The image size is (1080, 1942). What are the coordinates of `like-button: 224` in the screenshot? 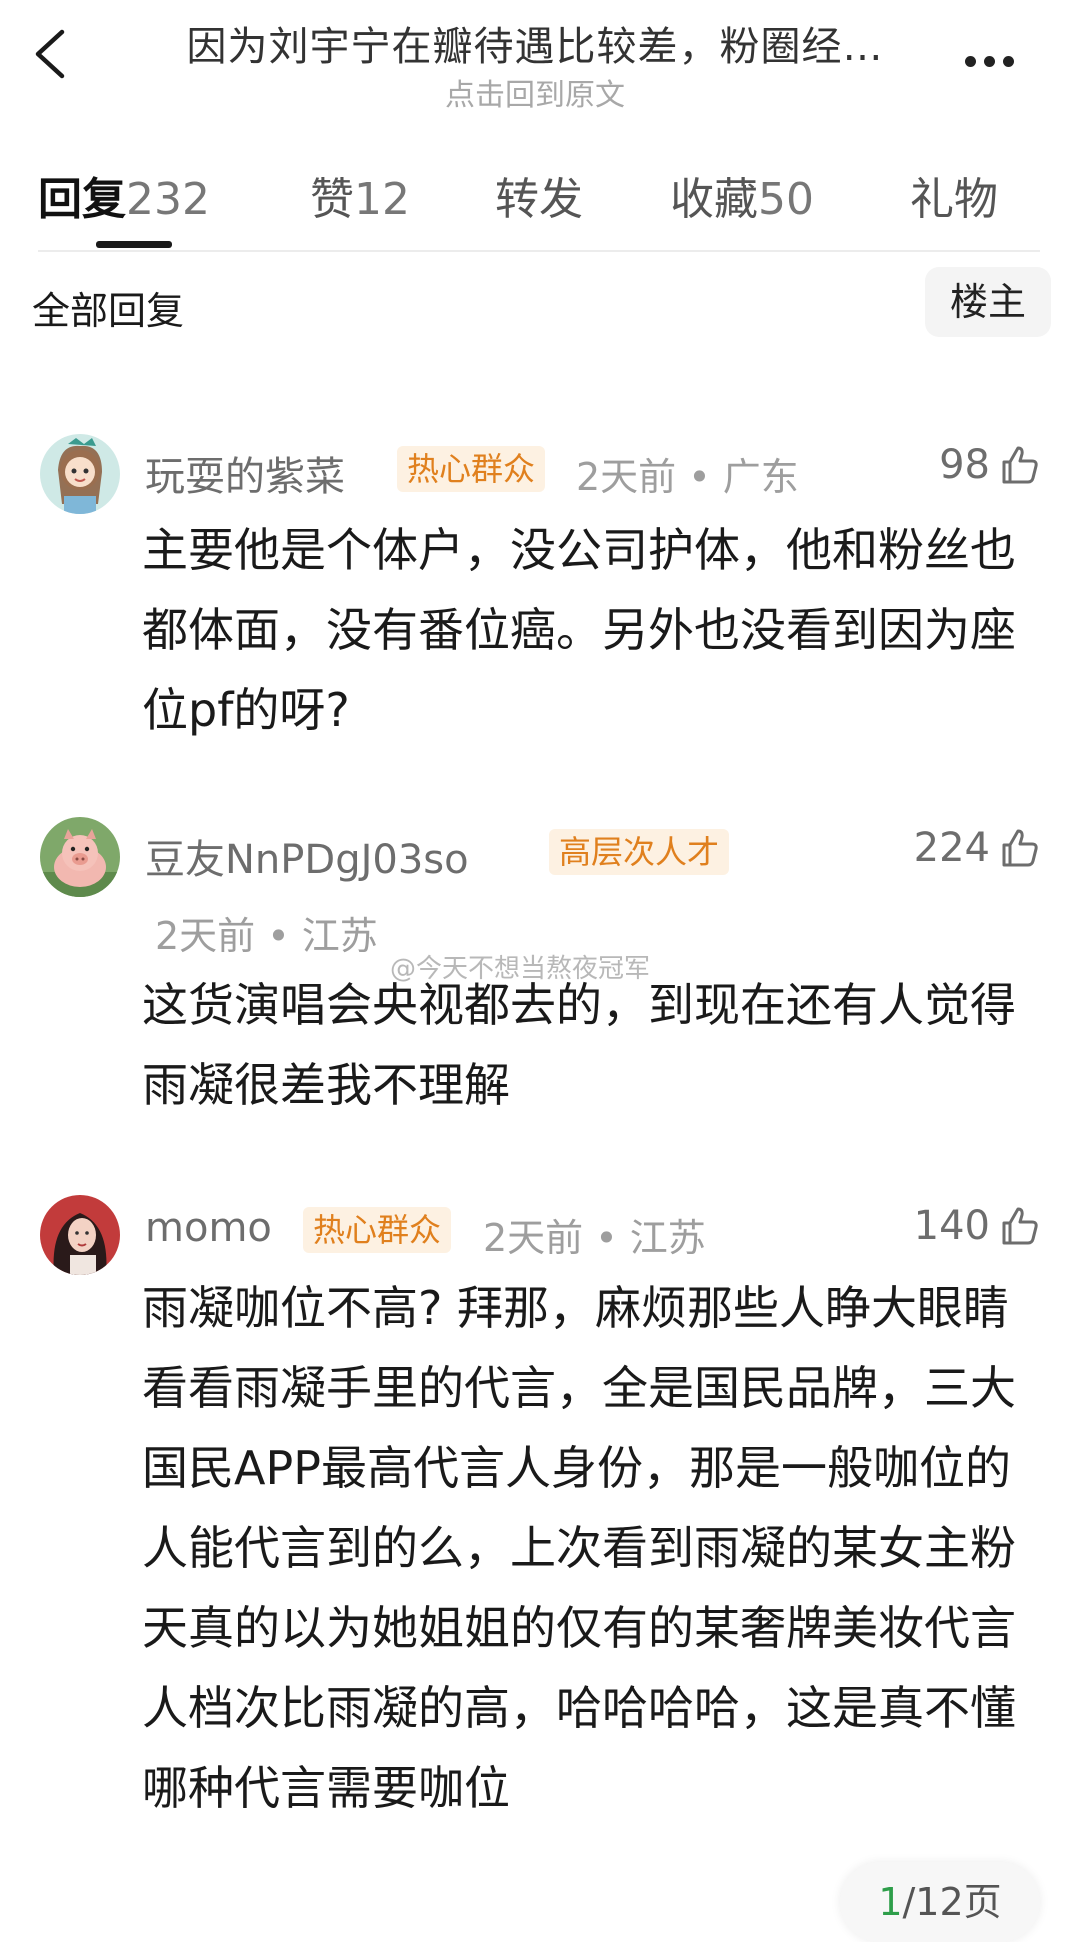 It's located at (977, 848).